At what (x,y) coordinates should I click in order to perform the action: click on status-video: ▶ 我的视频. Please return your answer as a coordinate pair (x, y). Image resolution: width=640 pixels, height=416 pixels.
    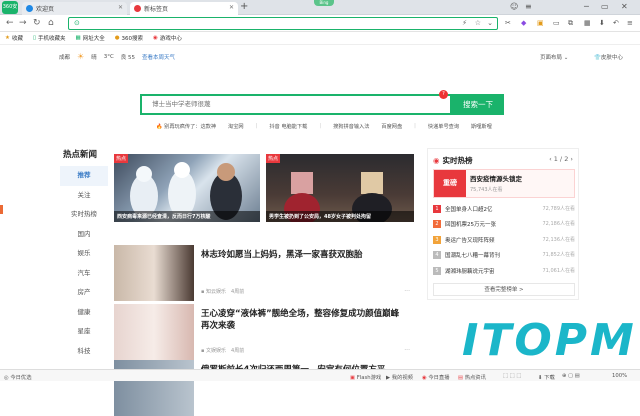
    Looking at the image, I should click on (399, 377).